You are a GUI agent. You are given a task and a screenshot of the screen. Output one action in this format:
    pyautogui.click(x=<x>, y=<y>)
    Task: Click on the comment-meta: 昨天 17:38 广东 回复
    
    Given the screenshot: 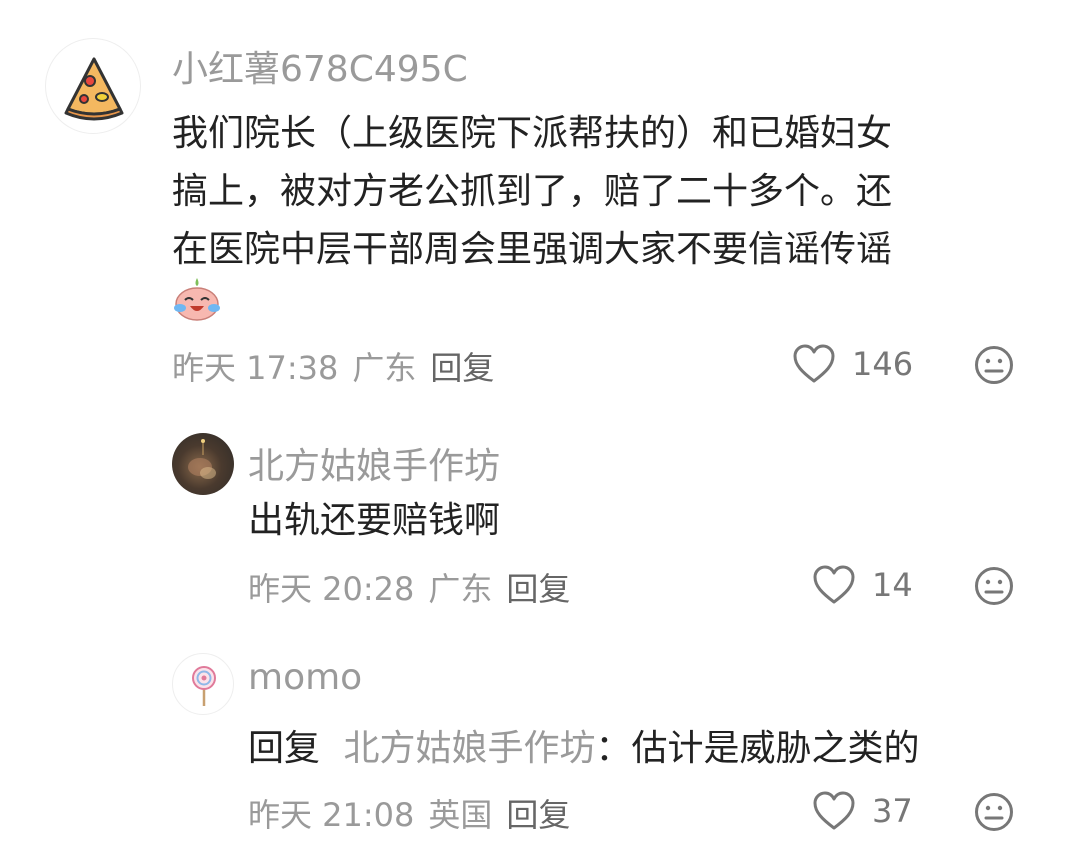 What is the action you would take?
    pyautogui.click(x=333, y=366)
    